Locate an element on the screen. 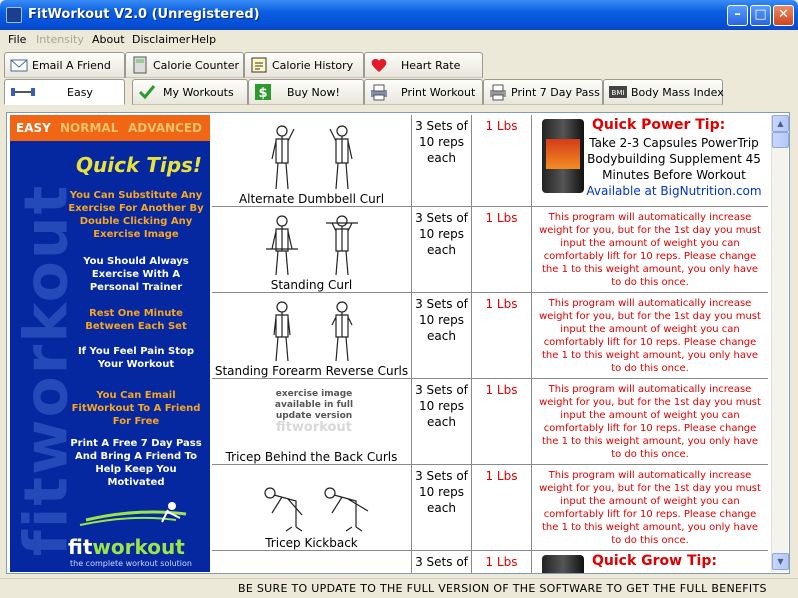 The height and width of the screenshot is (598, 798). logo-workout: workout is located at coordinates (138, 547).